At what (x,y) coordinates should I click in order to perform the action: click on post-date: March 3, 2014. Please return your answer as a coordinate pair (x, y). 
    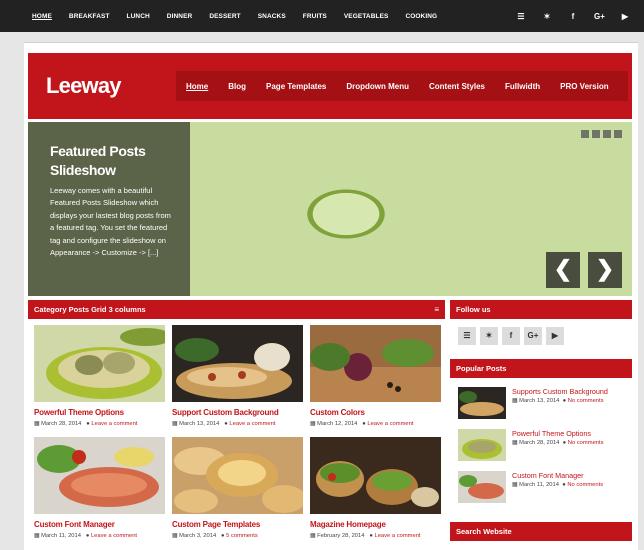
    Looking at the image, I should click on (197, 536).